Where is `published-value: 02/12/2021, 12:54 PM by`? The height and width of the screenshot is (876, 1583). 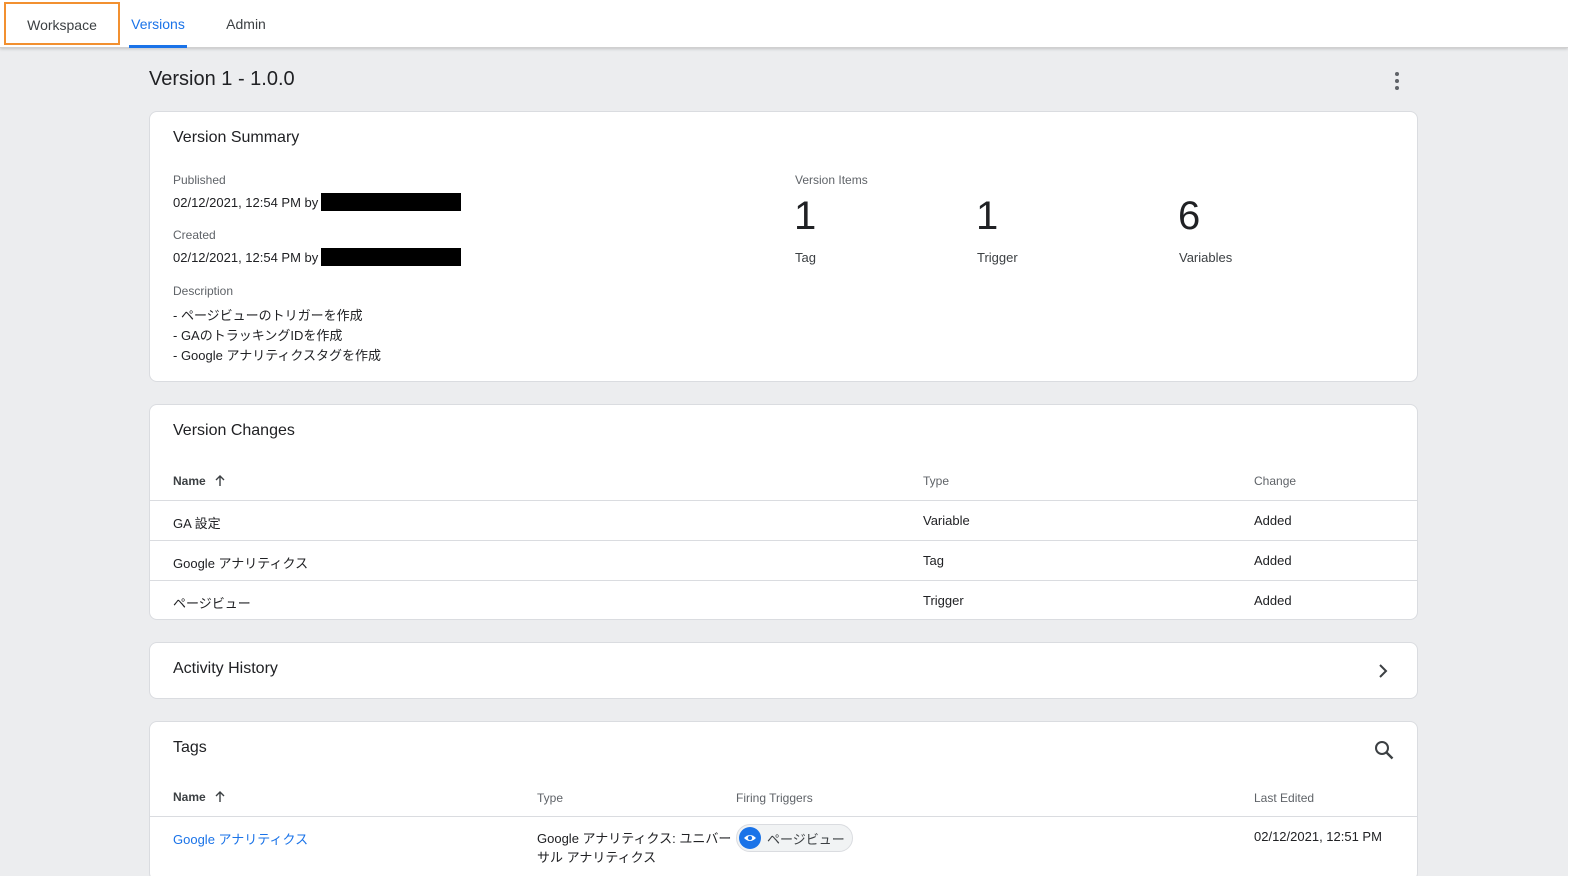
published-value: 02/12/2021, 12:54 PM by is located at coordinates (317, 202).